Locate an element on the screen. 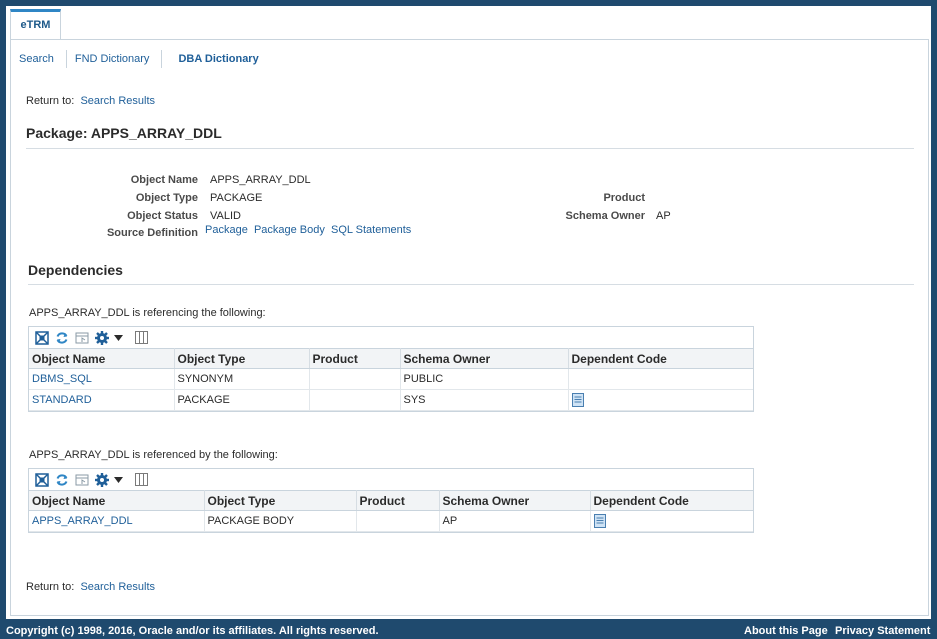 The image size is (937, 639). sub-navigation: Search FND Dictionary DBA Dictionary is located at coordinates (143, 59).